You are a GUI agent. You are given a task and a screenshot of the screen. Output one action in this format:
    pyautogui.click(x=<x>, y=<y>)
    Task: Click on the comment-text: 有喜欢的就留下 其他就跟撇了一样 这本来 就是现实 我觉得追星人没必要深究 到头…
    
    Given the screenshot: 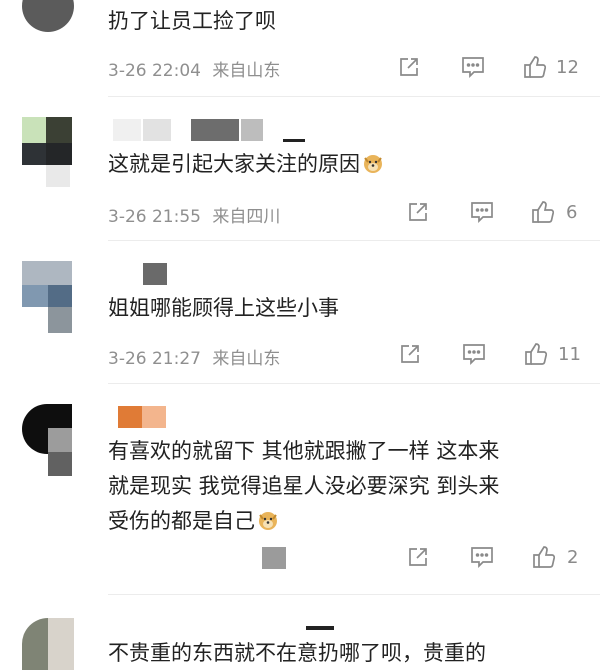 What is the action you would take?
    pyautogui.click(x=304, y=486)
    